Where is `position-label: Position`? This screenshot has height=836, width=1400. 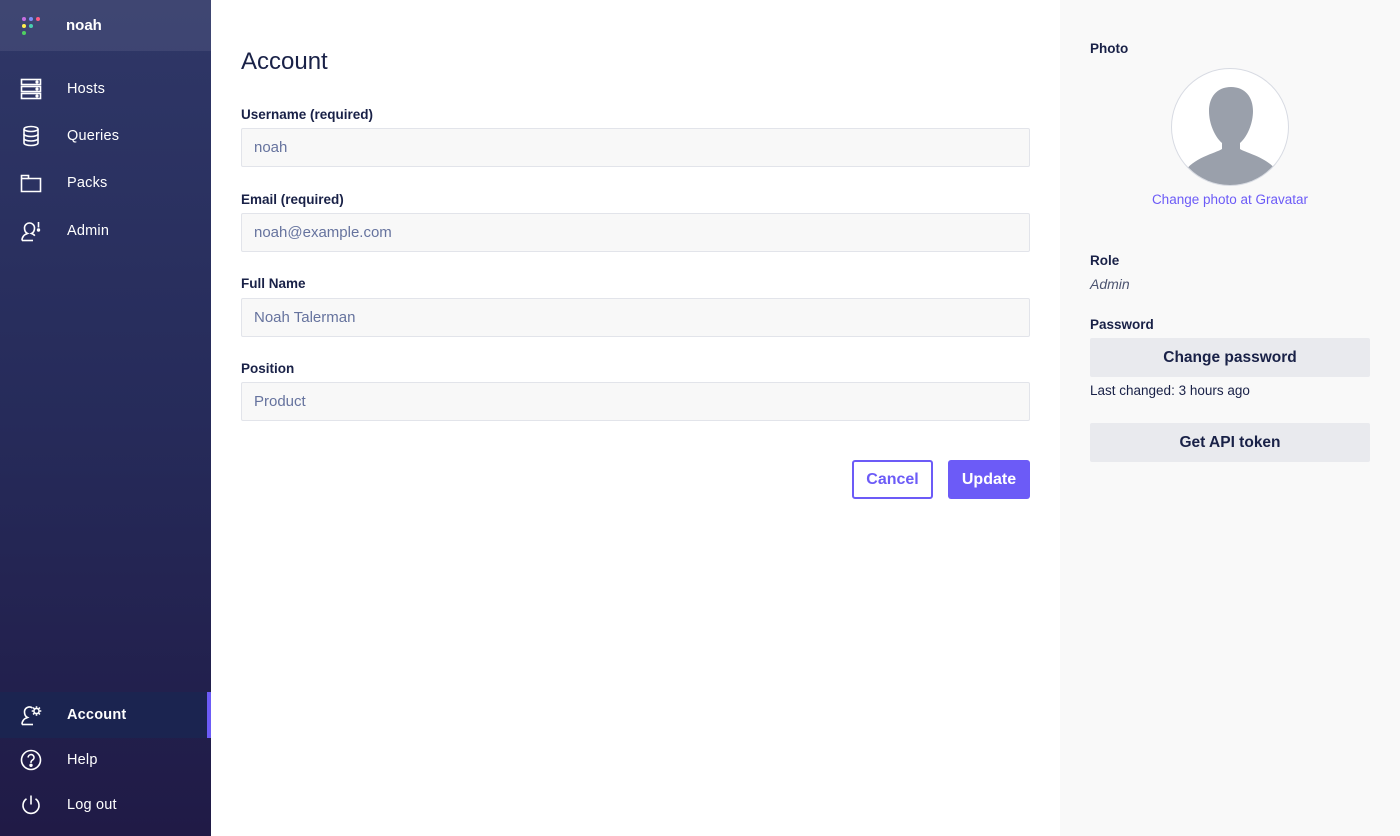 position-label: Position is located at coordinates (268, 368).